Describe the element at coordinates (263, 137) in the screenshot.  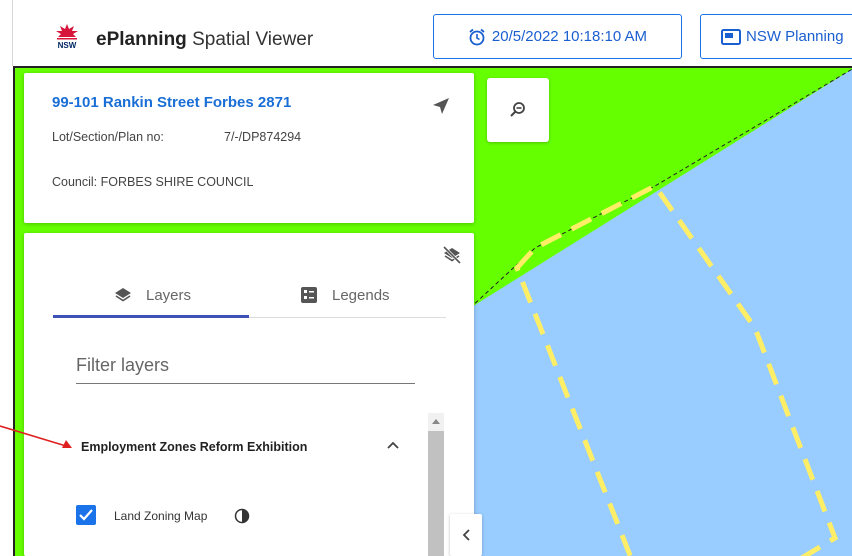
I see `lot-value: 7/-/DP874294` at that location.